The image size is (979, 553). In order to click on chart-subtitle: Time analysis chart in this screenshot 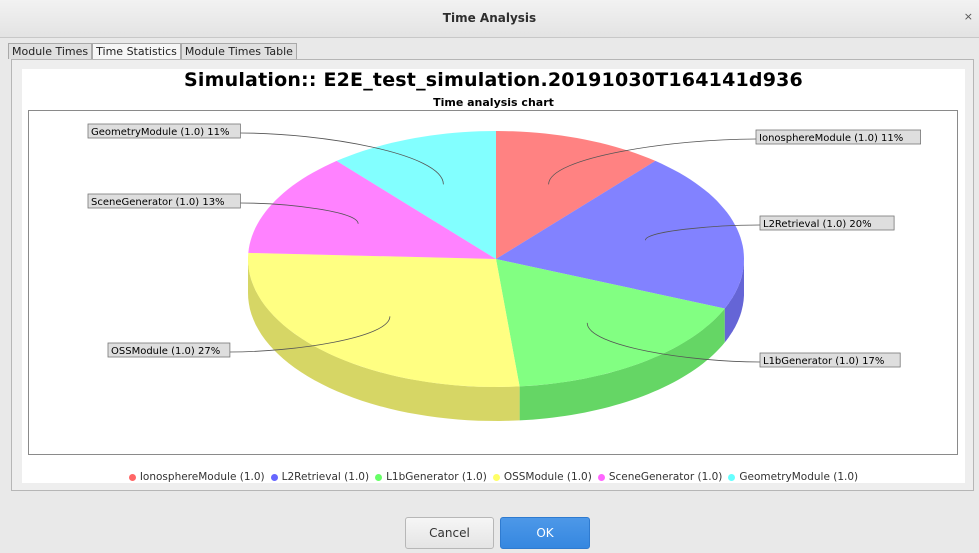, I will do `click(493, 102)`.